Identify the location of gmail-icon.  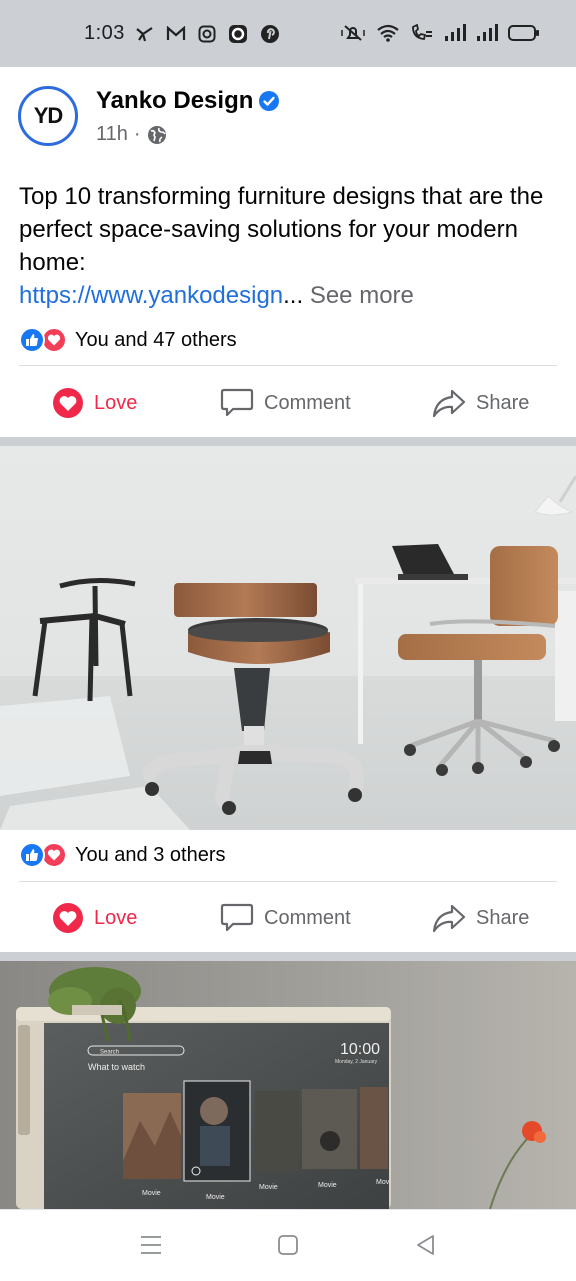
(176, 33).